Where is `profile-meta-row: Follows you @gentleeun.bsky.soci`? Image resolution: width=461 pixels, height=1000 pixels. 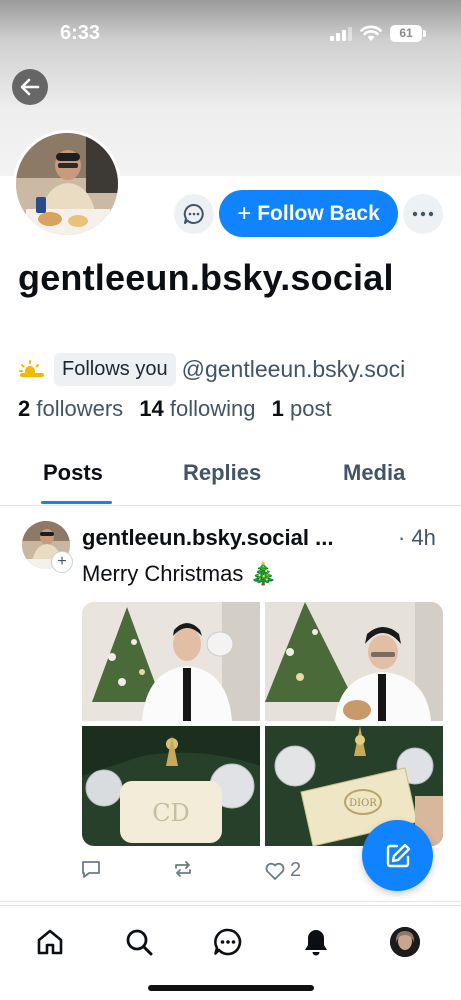
profile-meta-row: Follows you @gentleeun.bsky.soci is located at coordinates (211, 369).